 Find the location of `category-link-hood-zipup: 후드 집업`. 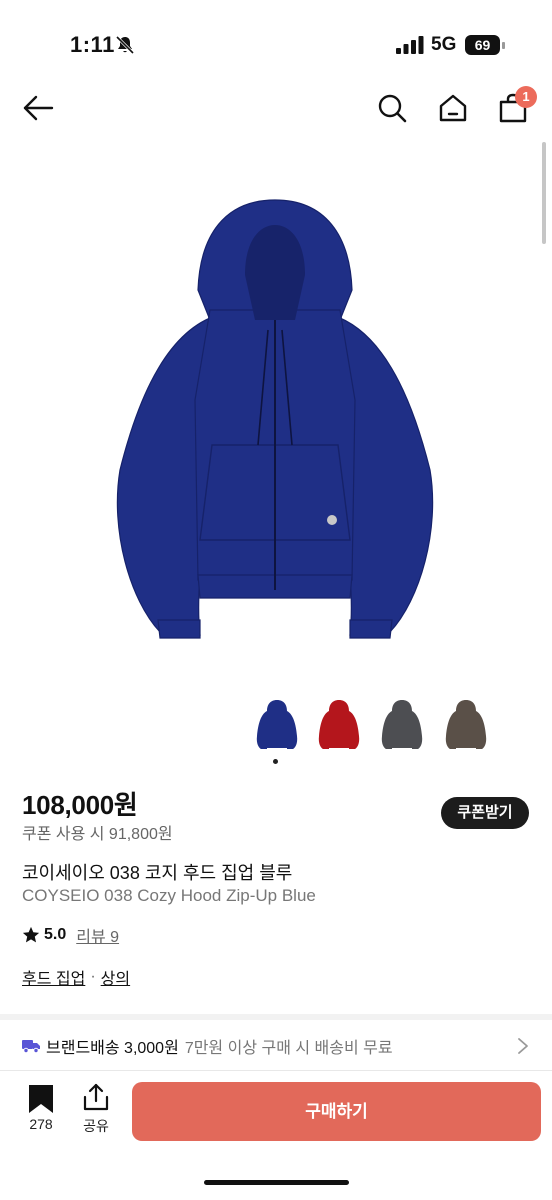

category-link-hood-zipup: 후드 집업 is located at coordinates (53, 977).